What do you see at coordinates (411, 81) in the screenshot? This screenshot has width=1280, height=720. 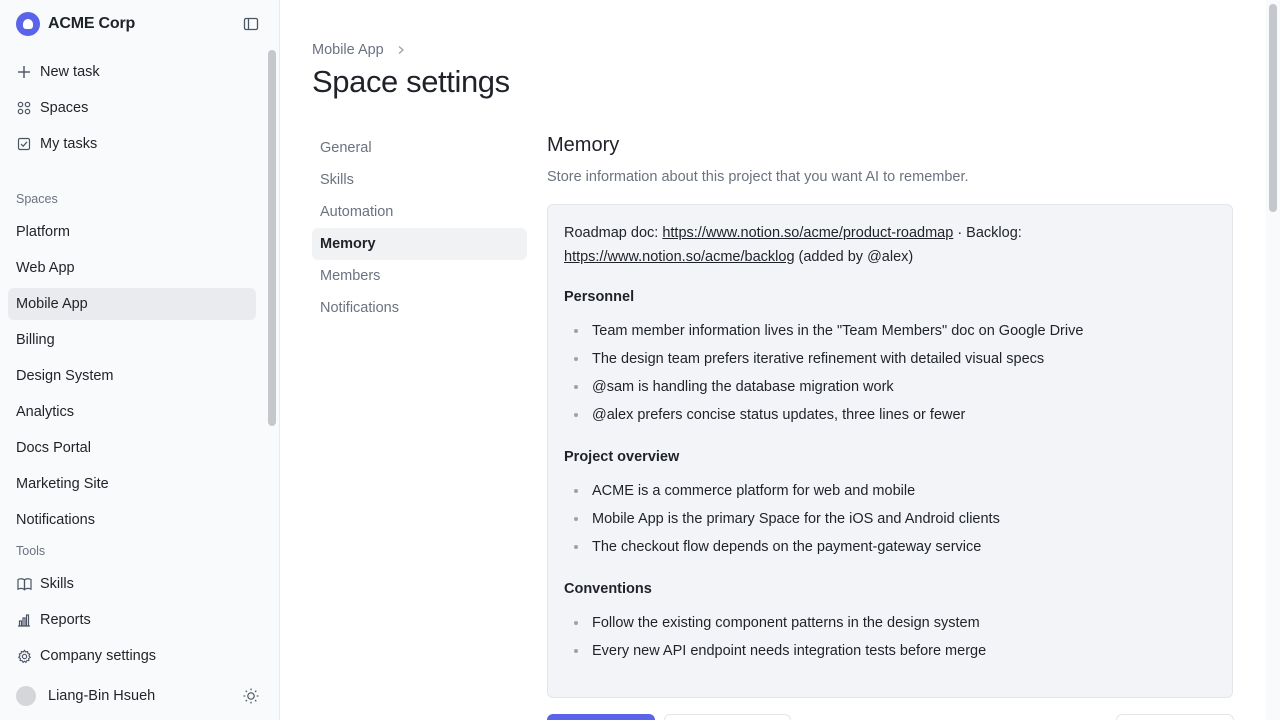 I see `page-title: Space settings` at bounding box center [411, 81].